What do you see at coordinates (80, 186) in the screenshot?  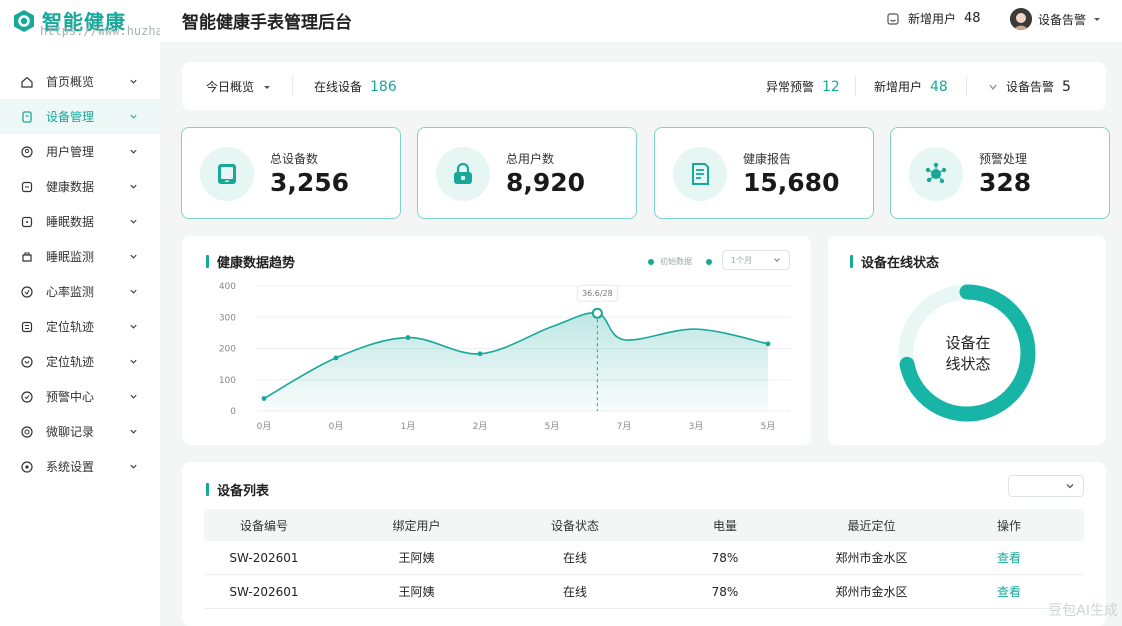 I see `sidebar-item-data: 健康数据` at bounding box center [80, 186].